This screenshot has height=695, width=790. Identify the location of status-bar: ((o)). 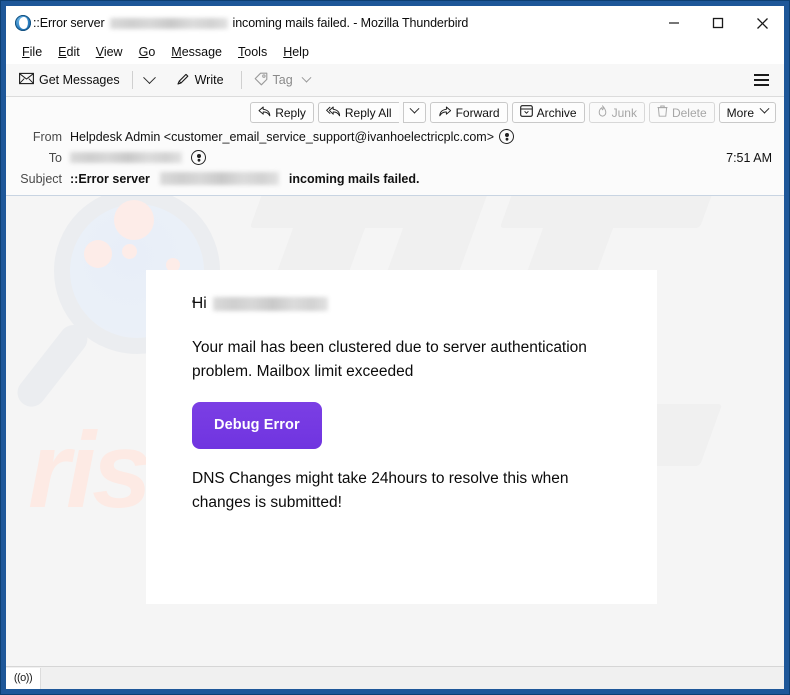
(395, 677).